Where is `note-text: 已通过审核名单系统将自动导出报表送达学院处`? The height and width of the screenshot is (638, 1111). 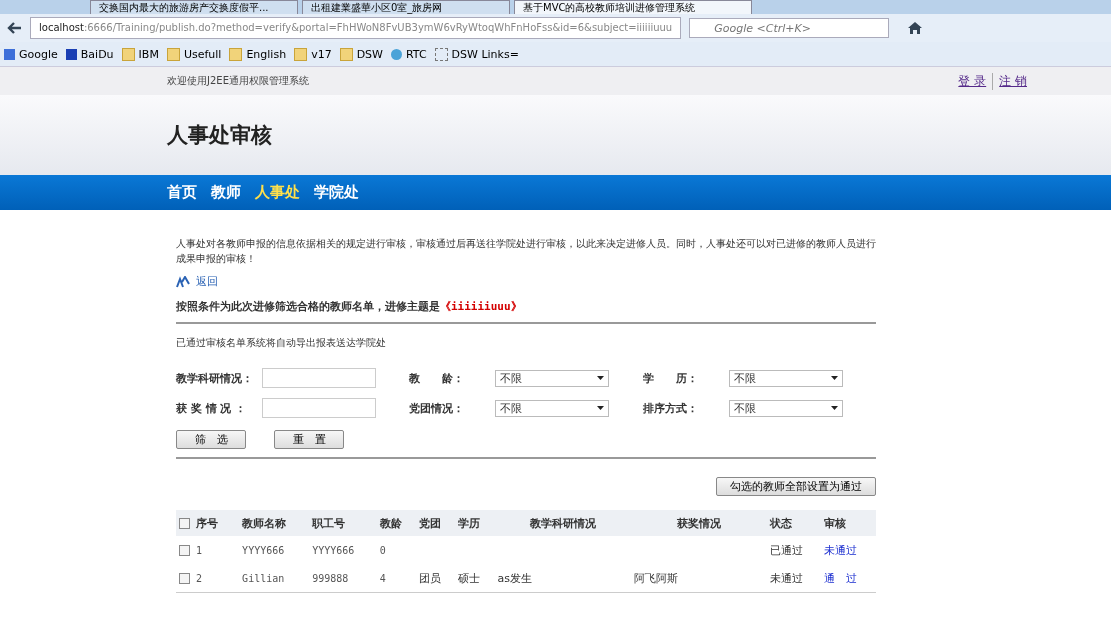
note-text: 已通过审核名单系统将自动导出报表送达学院处 is located at coordinates (281, 343).